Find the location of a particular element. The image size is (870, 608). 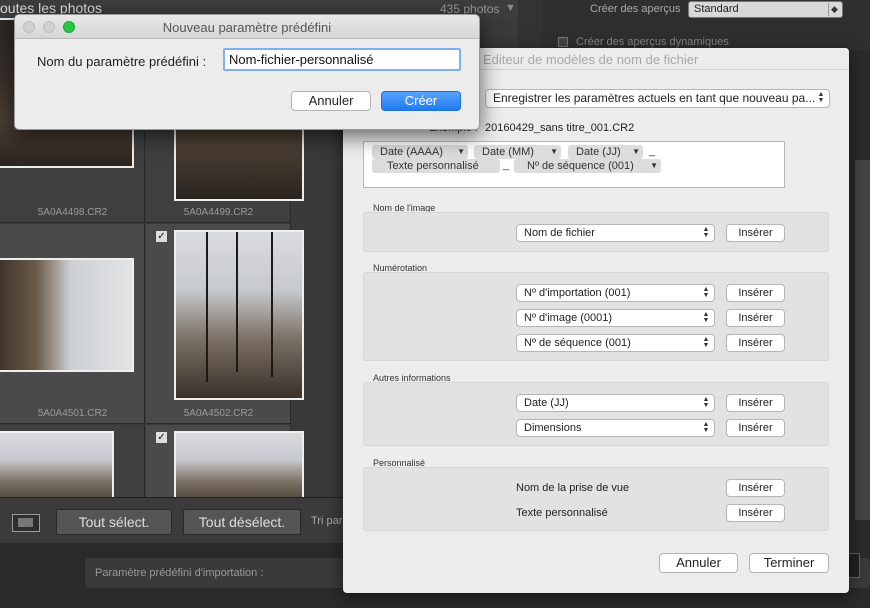

token-label: Date (AAAA) is located at coordinates (411, 152).